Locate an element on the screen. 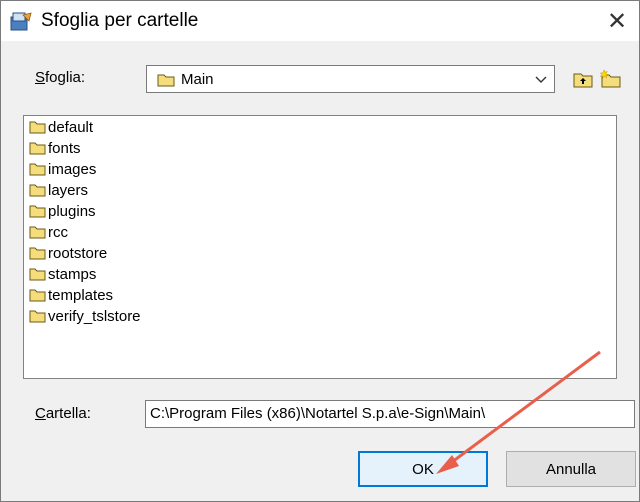 Image resolution: width=640 pixels, height=502 pixels. window-title: Sfoglia per cartelle is located at coordinates (120, 20).